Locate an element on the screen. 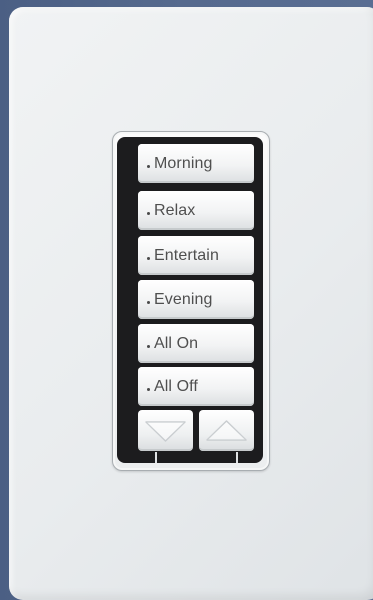 This screenshot has height=600, width=373. button-label: All Off is located at coordinates (176, 386).